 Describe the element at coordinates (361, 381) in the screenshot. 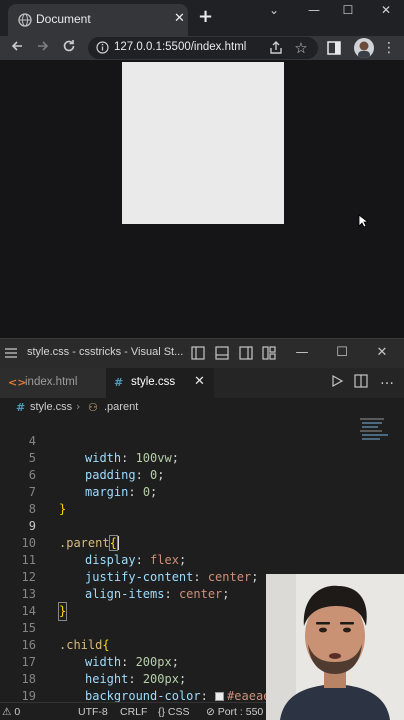

I see `split-editor-icon` at that location.